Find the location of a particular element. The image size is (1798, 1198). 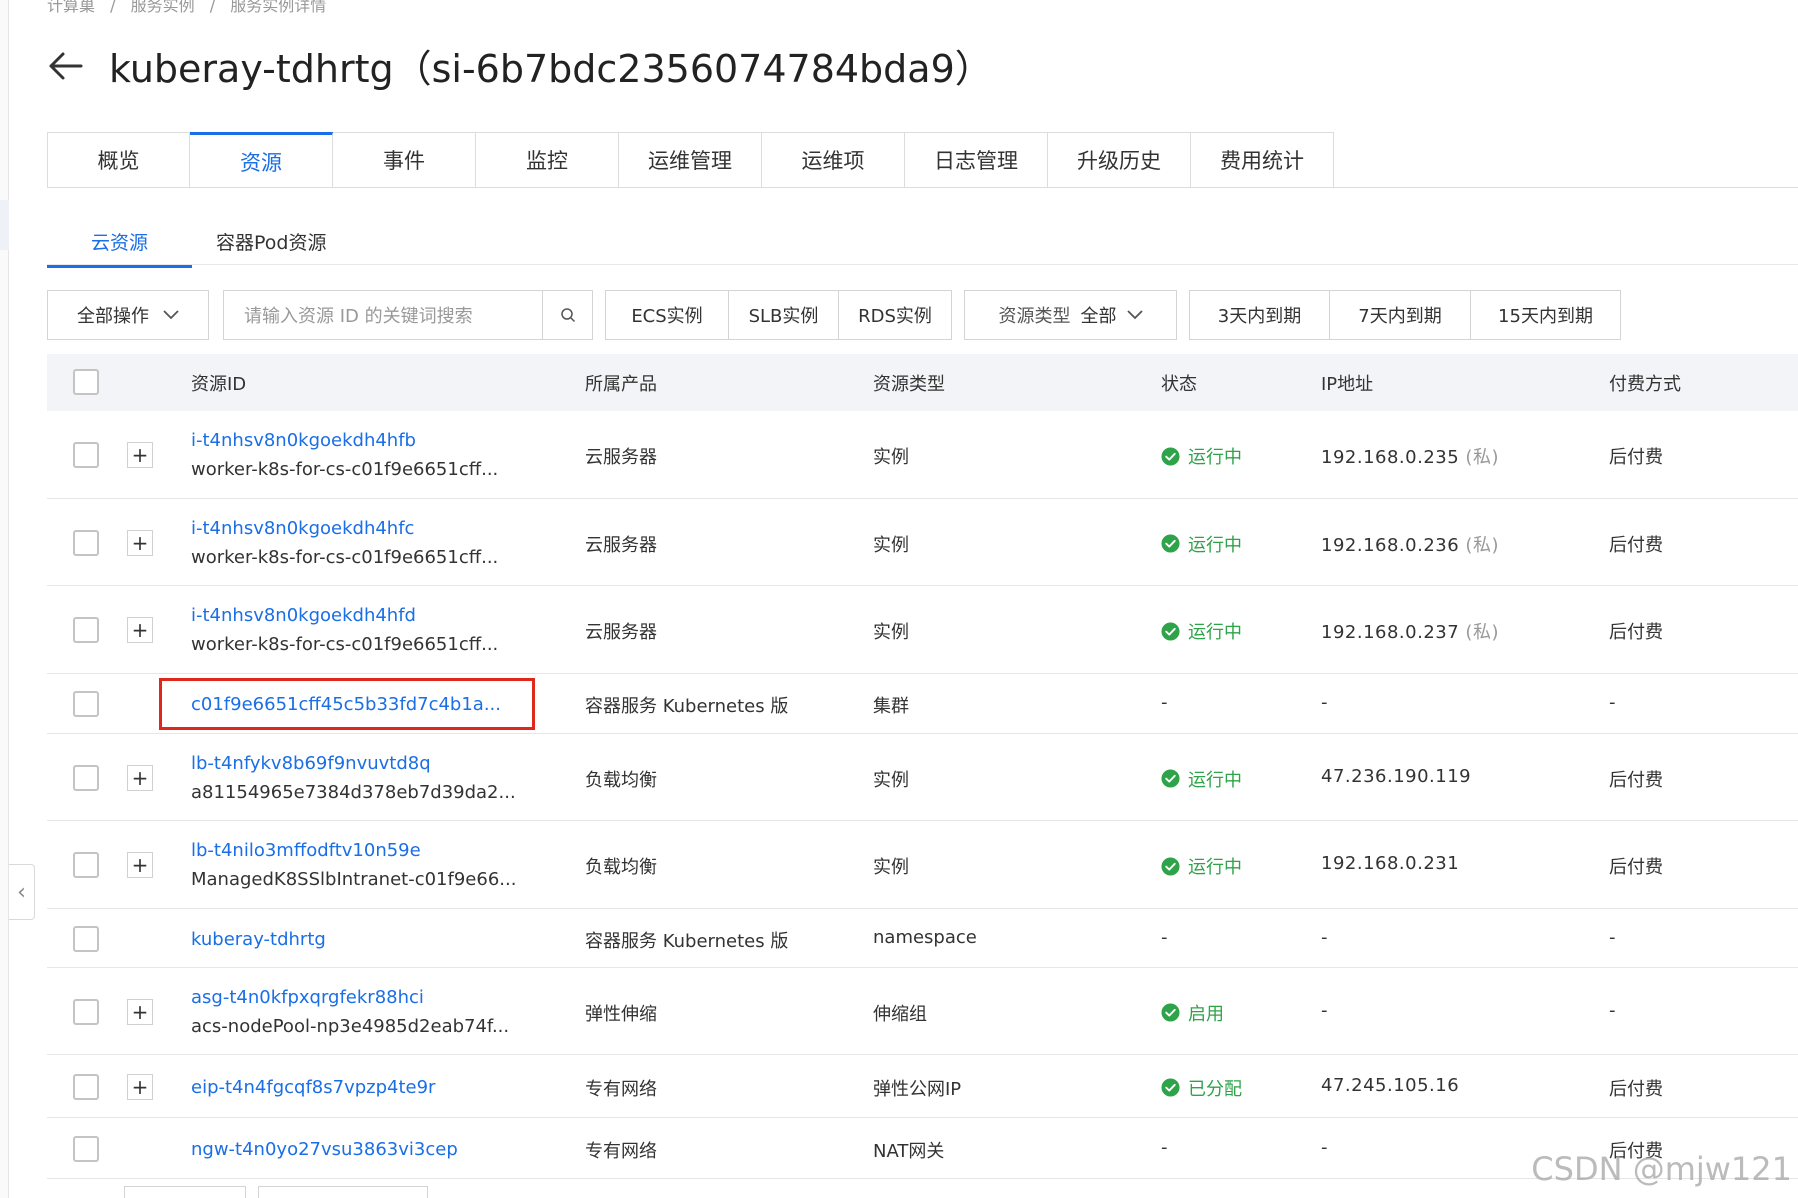

resource-id-link: eip-t4n4fgcqf8s7vpzp4te9r is located at coordinates (313, 1087).